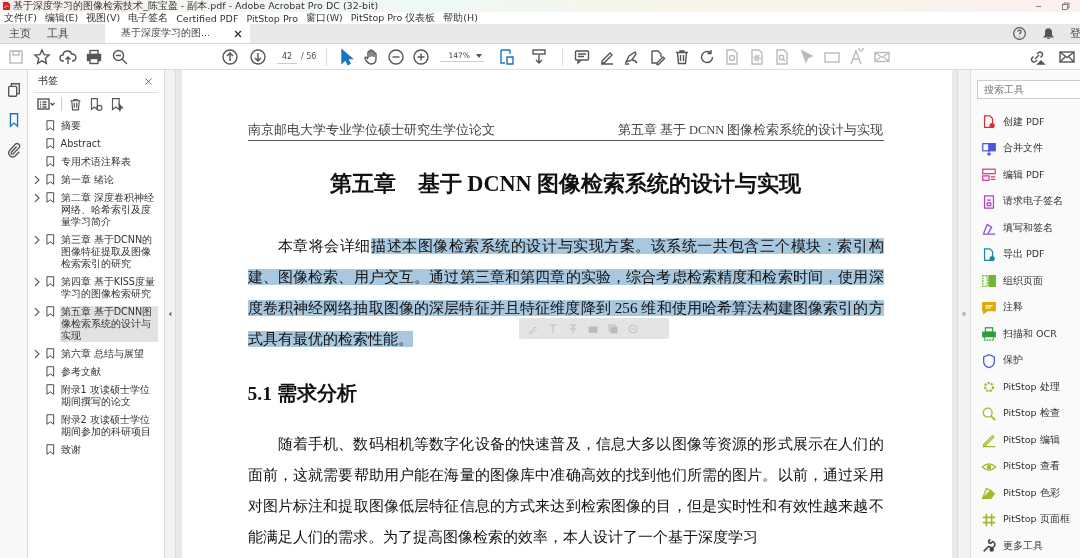 This screenshot has width=1080, height=558. Describe the element at coordinates (1075, 33) in the screenshot. I see `sign-in-link: 登` at that location.